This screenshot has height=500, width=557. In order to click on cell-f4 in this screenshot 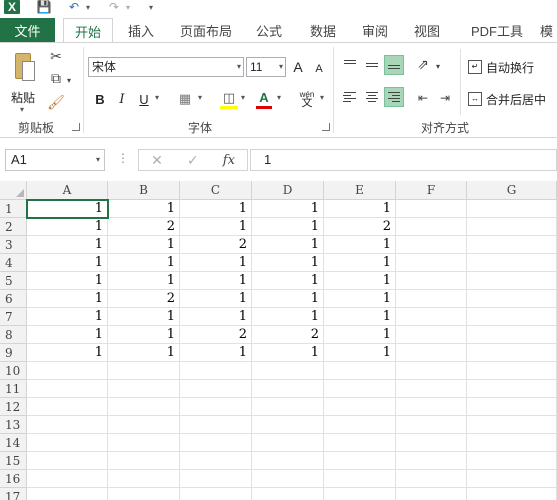, I will do `click(431, 263)`.